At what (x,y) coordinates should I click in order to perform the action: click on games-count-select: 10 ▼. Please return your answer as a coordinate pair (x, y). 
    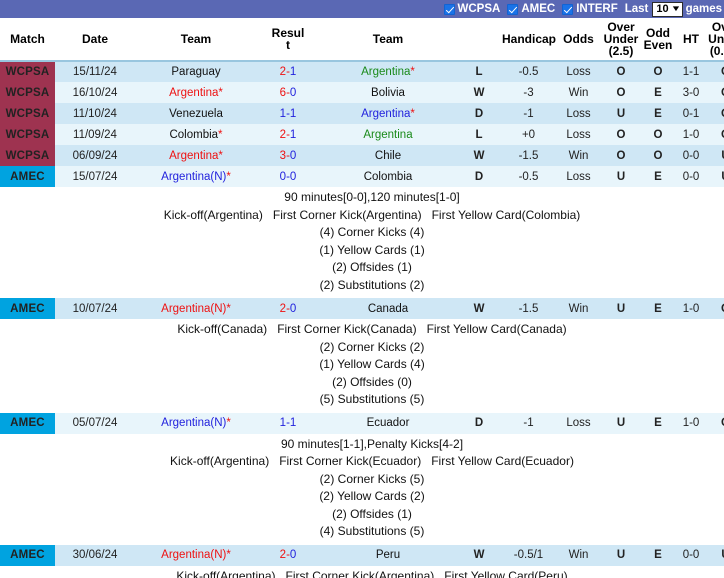
    Looking at the image, I should click on (667, 9).